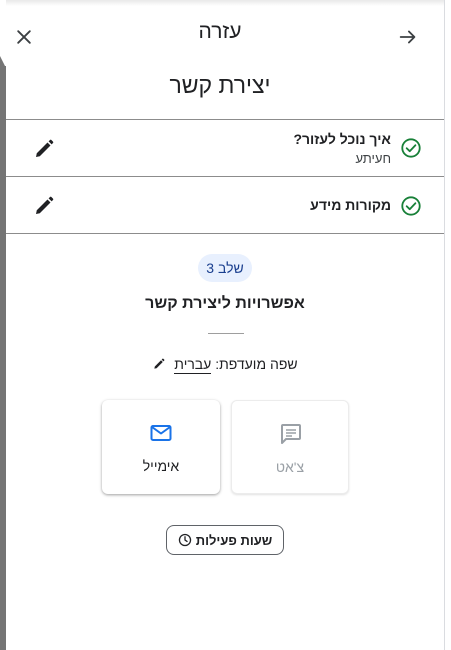  What do you see at coordinates (290, 447) in the screenshot?
I see `chat-option-card: צ'אט` at bounding box center [290, 447].